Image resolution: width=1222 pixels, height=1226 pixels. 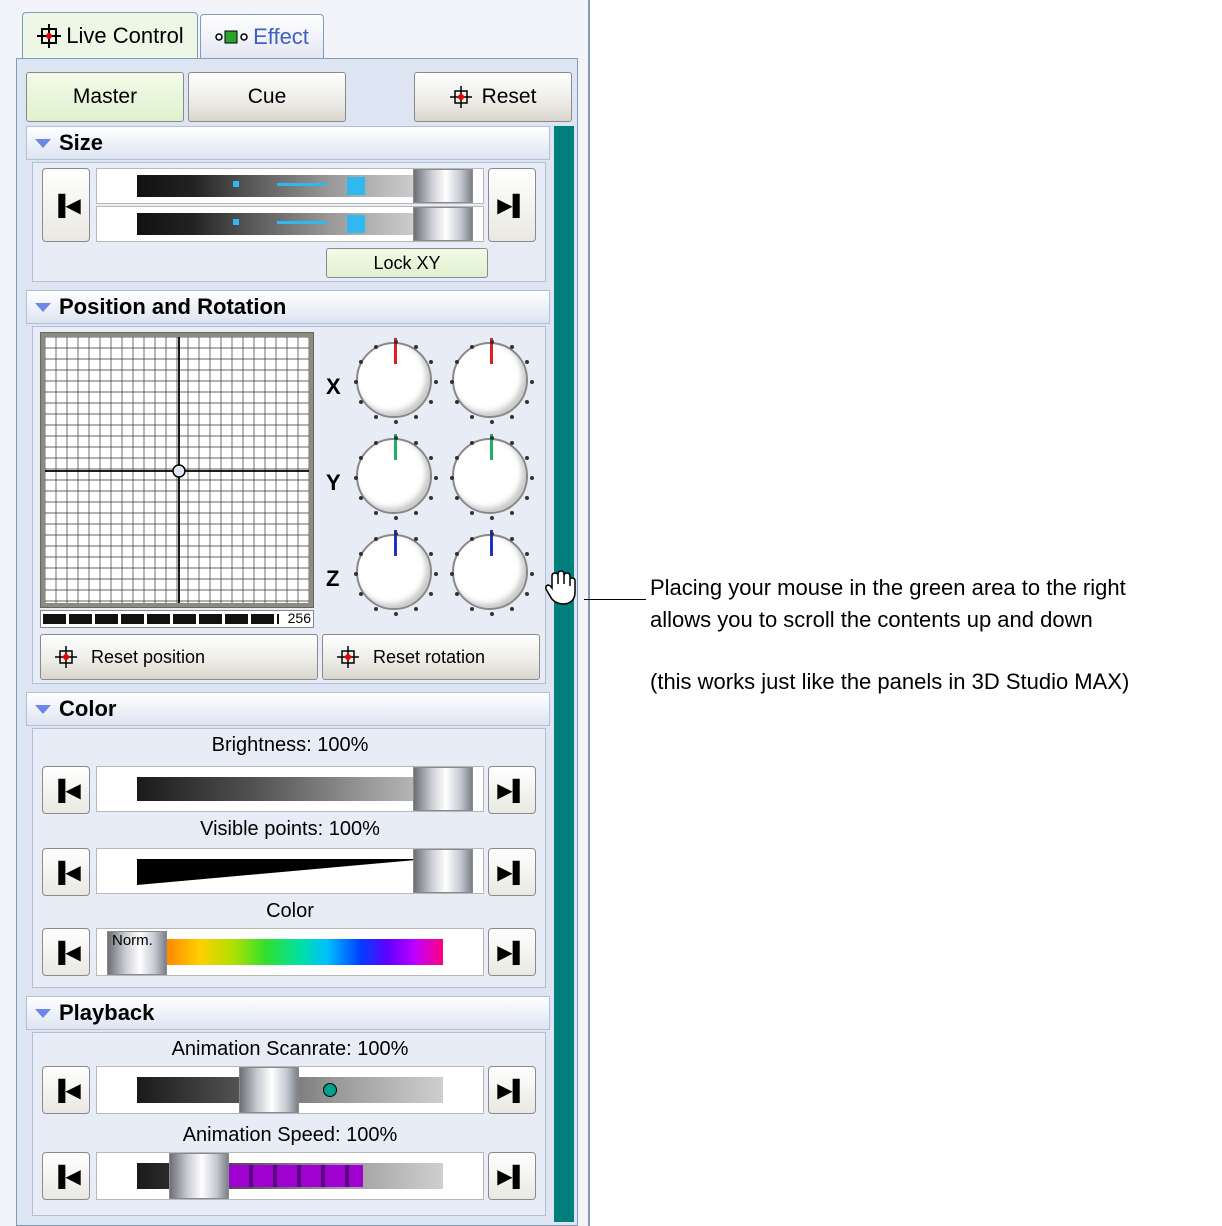 What do you see at coordinates (396, 573) in the screenshot?
I see `rotation-dial-z` at bounding box center [396, 573].